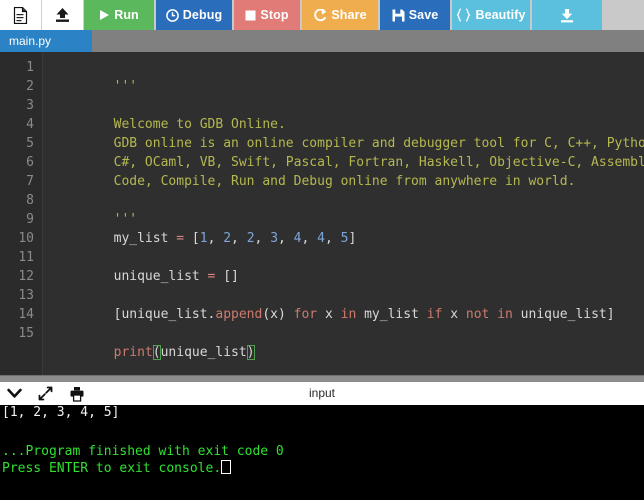 The width and height of the screenshot is (644, 500). Describe the element at coordinates (172, 15) in the screenshot. I see `debug-circle-icon` at that location.